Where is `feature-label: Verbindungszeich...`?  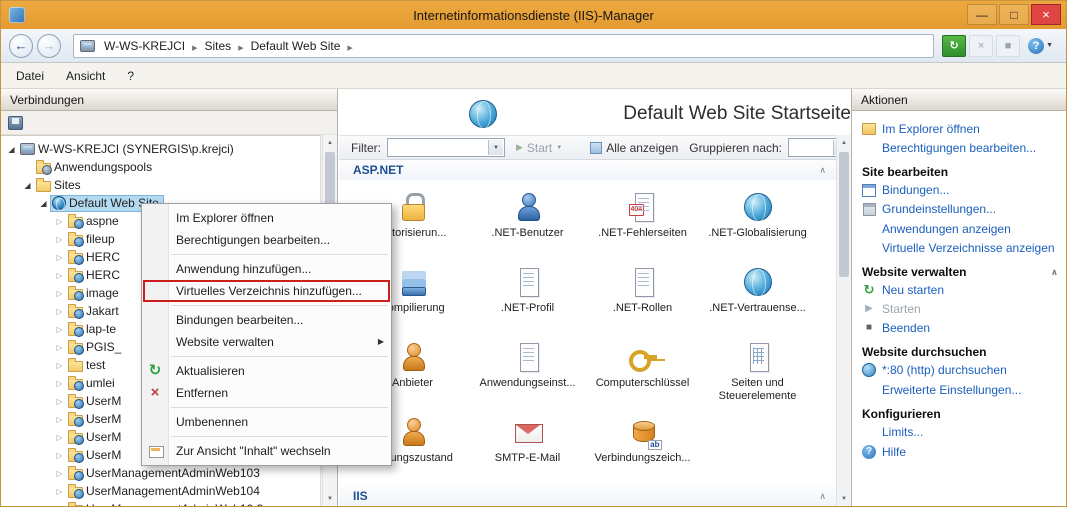
feature-label: Verbindungszeich... is located at coordinates (642, 458).